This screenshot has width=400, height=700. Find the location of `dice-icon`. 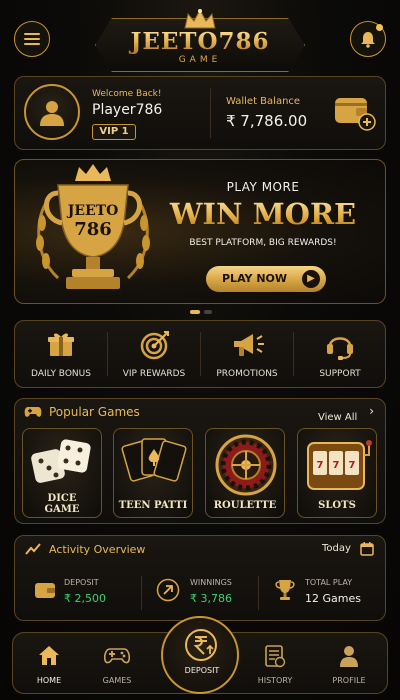

dice-icon is located at coordinates (61, 461).